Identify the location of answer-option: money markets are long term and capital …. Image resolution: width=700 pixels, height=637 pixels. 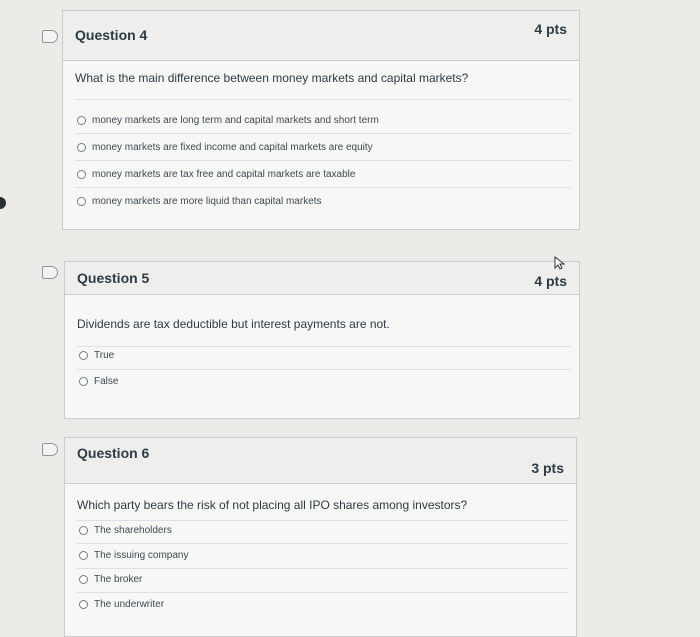
(228, 120).